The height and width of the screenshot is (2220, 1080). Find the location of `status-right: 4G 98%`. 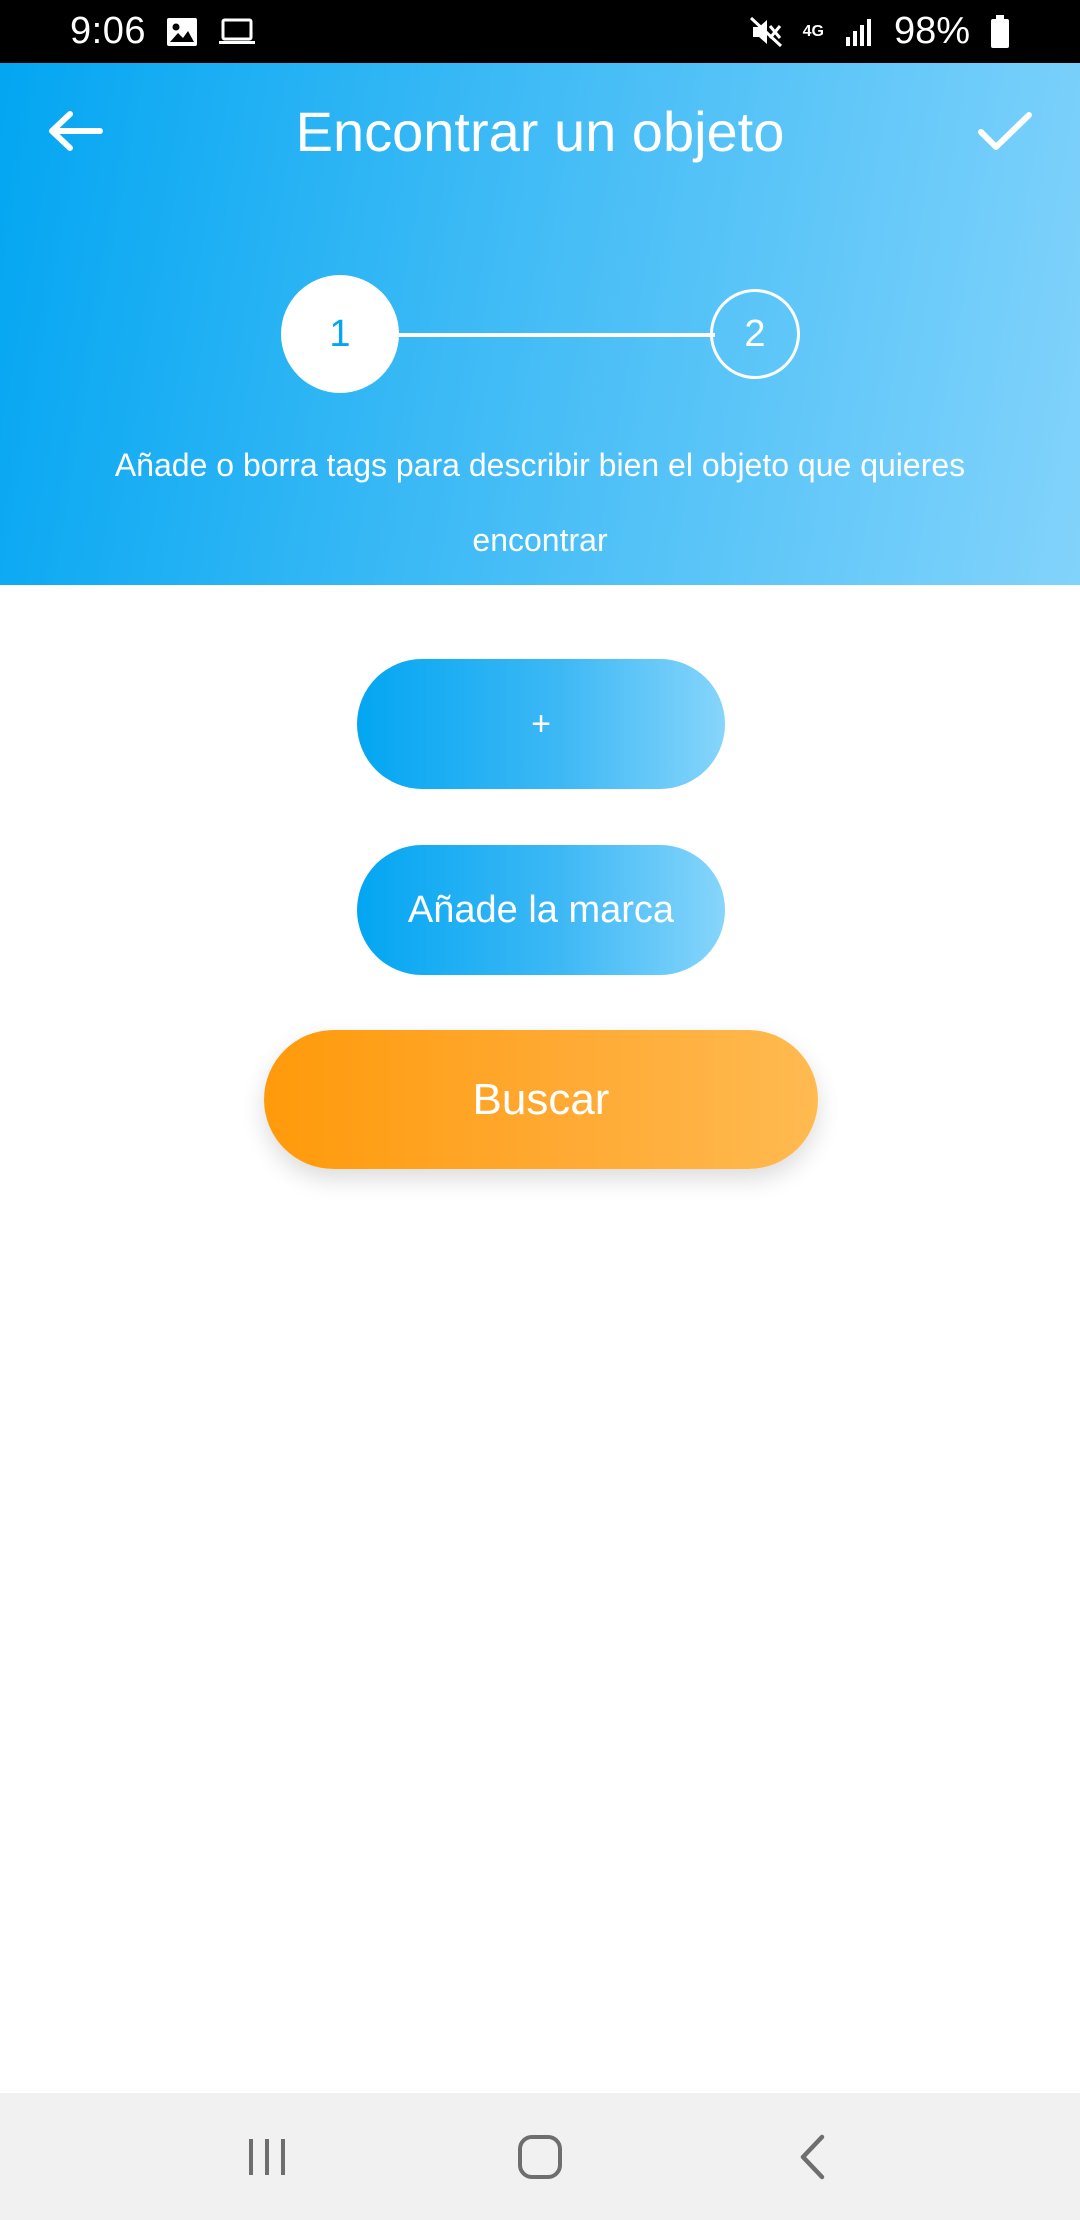

status-right: 4G 98% is located at coordinates (879, 31).